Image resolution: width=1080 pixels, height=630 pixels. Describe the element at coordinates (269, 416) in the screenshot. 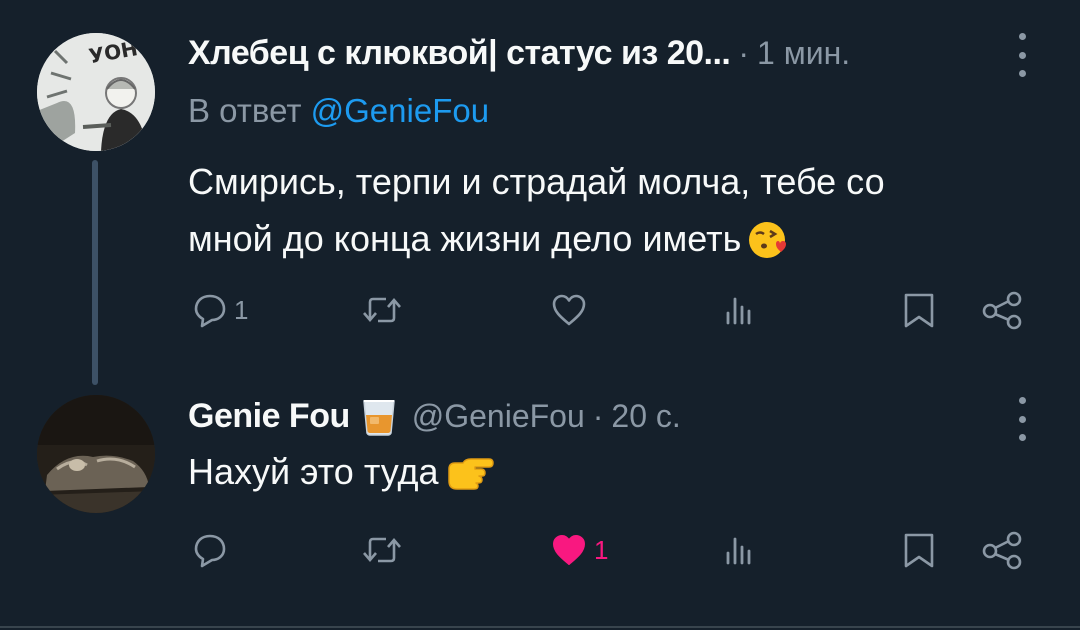

I see `display-name: Genie Fou` at that location.